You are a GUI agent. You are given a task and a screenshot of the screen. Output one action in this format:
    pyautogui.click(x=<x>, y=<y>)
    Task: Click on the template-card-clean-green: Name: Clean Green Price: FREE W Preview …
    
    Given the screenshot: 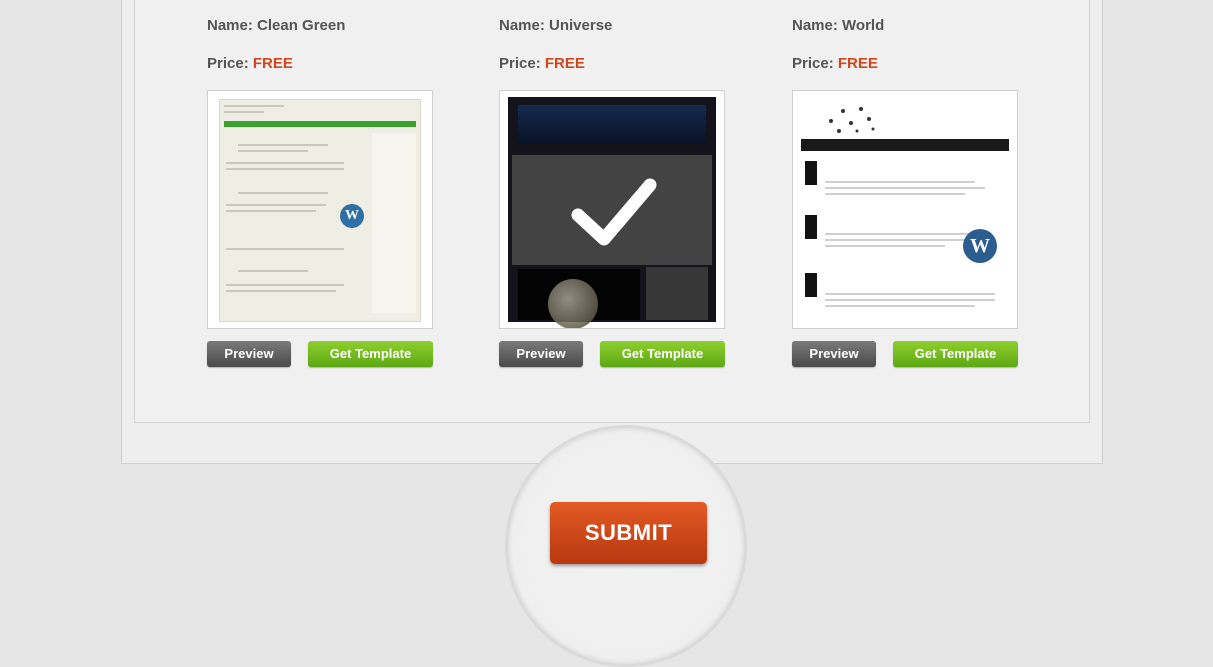 What is the action you would take?
    pyautogui.click(x=327, y=190)
    